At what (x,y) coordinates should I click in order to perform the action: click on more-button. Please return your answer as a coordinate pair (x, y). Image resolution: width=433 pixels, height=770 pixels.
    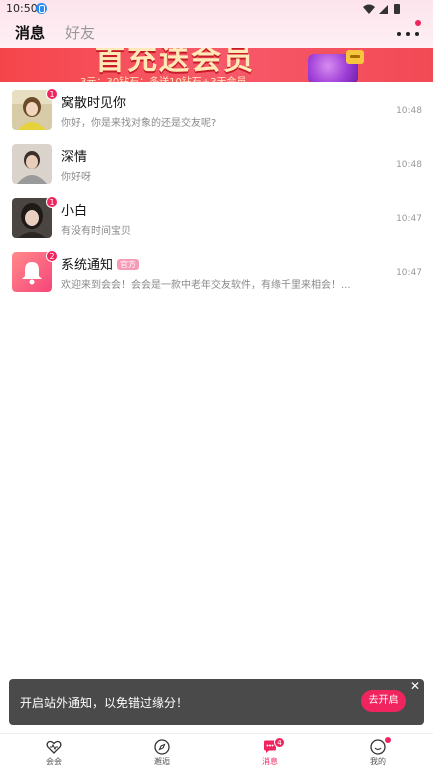
    Looking at the image, I should click on (409, 31).